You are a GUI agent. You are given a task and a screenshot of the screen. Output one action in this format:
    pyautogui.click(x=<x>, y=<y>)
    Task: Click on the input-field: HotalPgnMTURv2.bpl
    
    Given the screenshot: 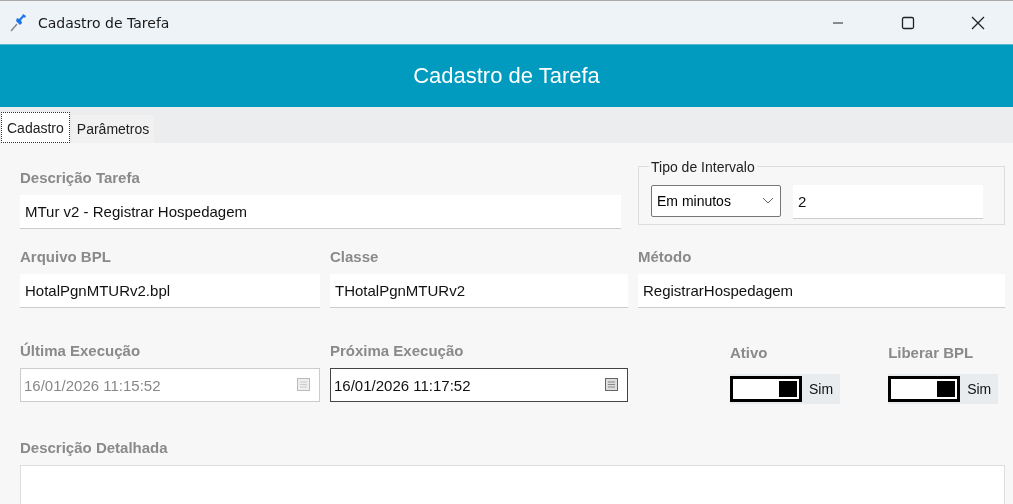 What is the action you would take?
    pyautogui.click(x=170, y=291)
    